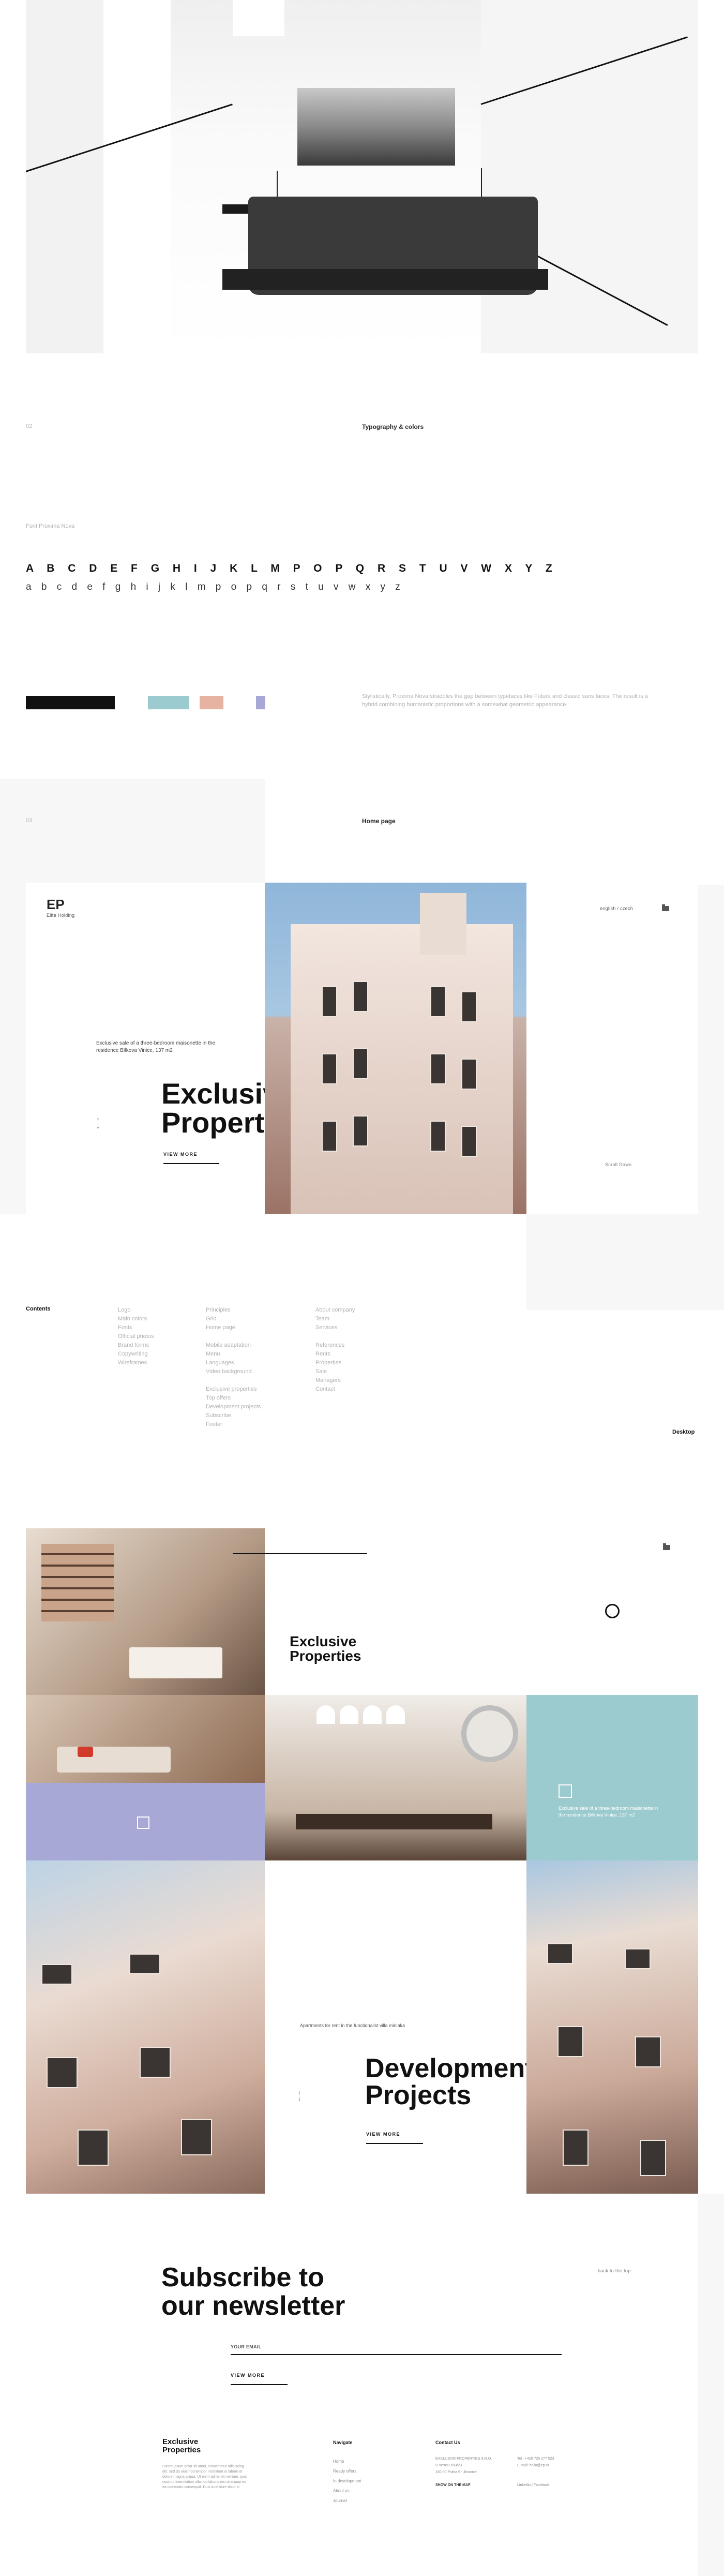 Image resolution: width=724 pixels, height=2576 pixels. I want to click on footer-nav-title: Navigate, so click(343, 2442).